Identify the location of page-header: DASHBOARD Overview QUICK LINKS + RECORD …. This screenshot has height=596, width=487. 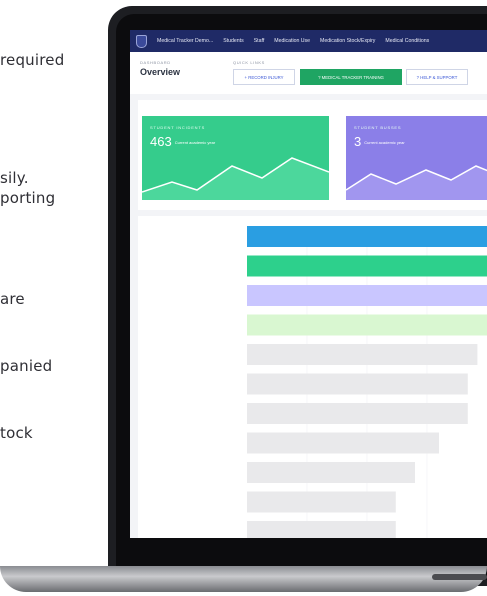
(308, 73).